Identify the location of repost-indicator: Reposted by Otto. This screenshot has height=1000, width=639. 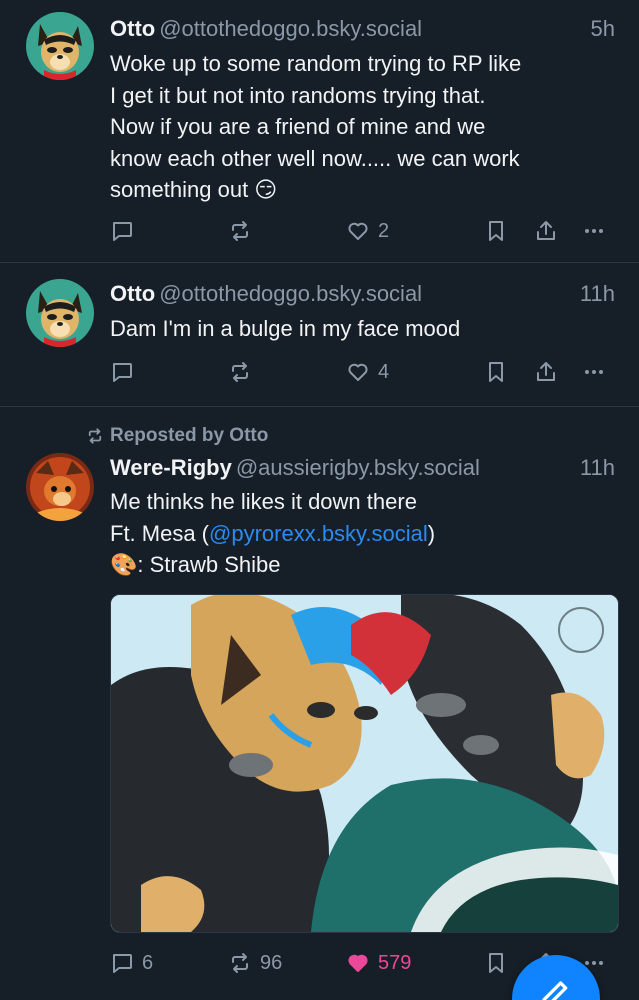
(177, 436).